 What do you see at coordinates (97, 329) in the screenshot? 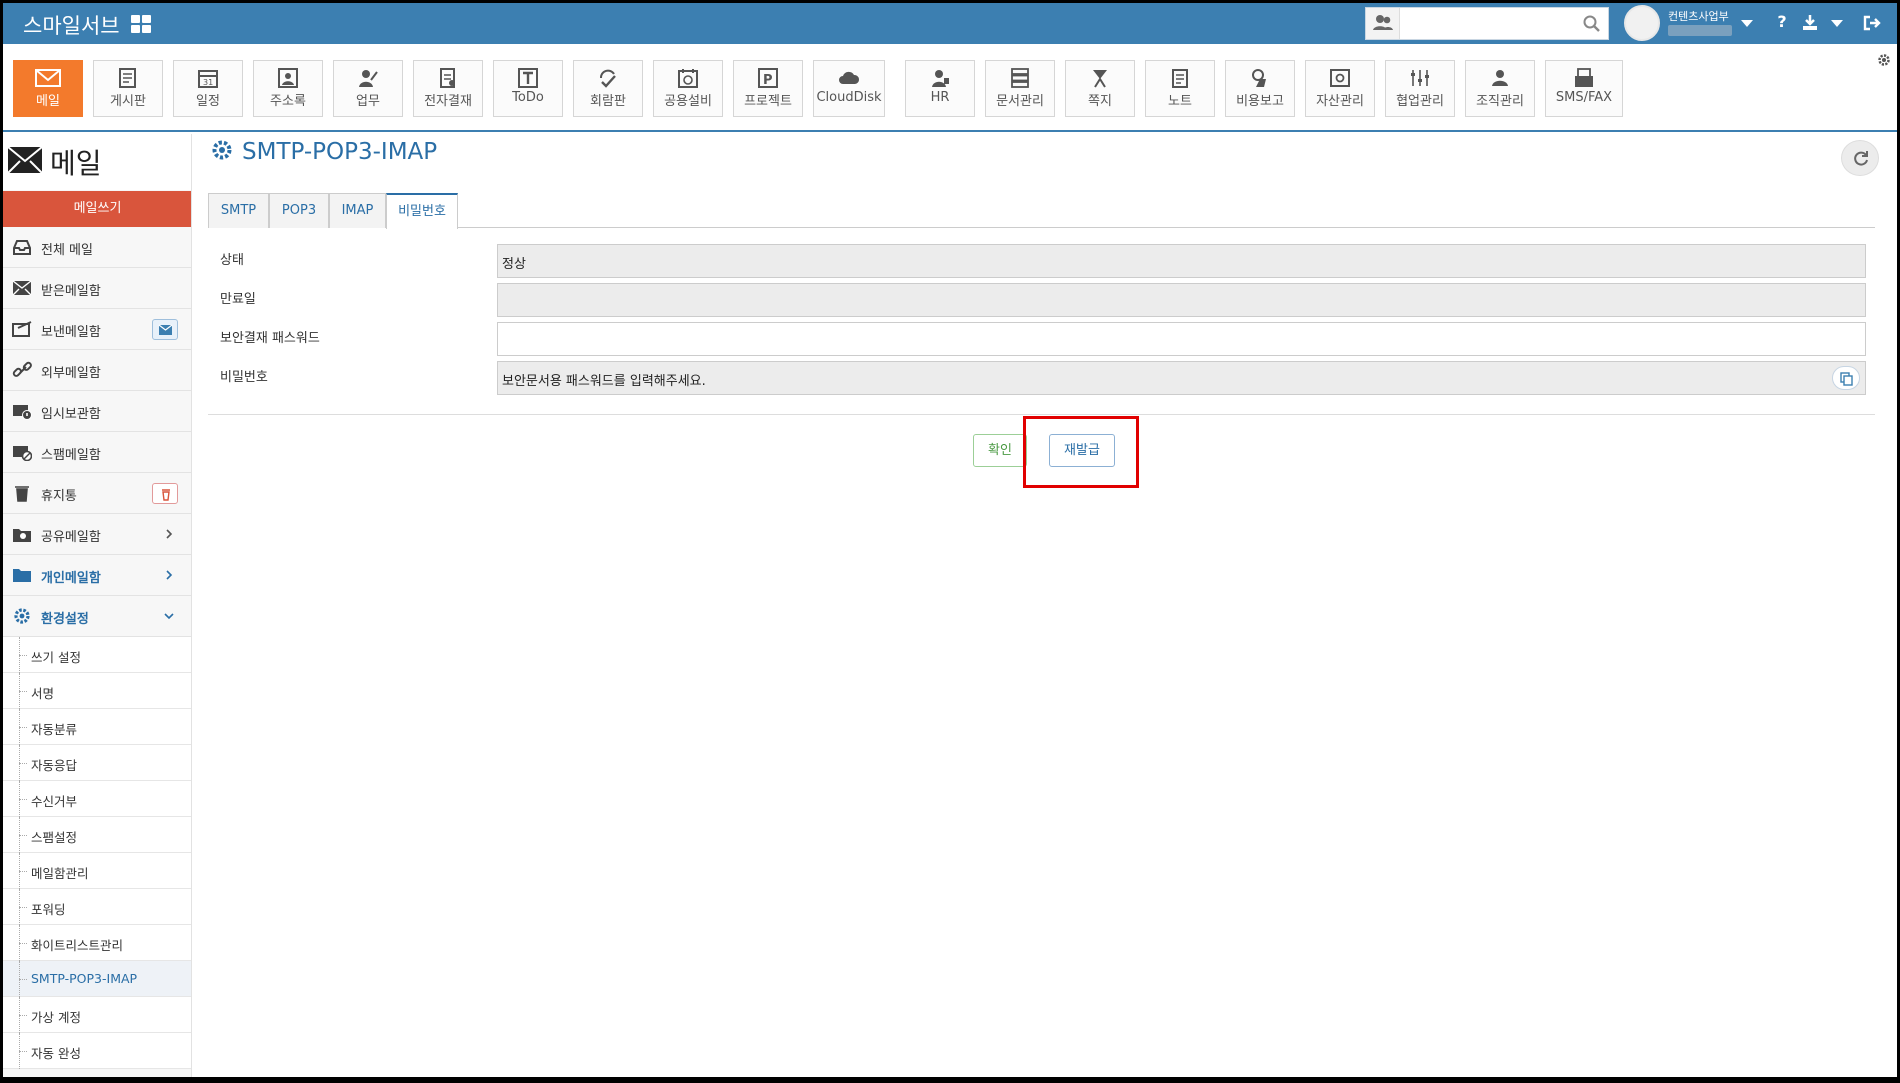
I see `sidebar-item-sent: 보낸메일함` at bounding box center [97, 329].